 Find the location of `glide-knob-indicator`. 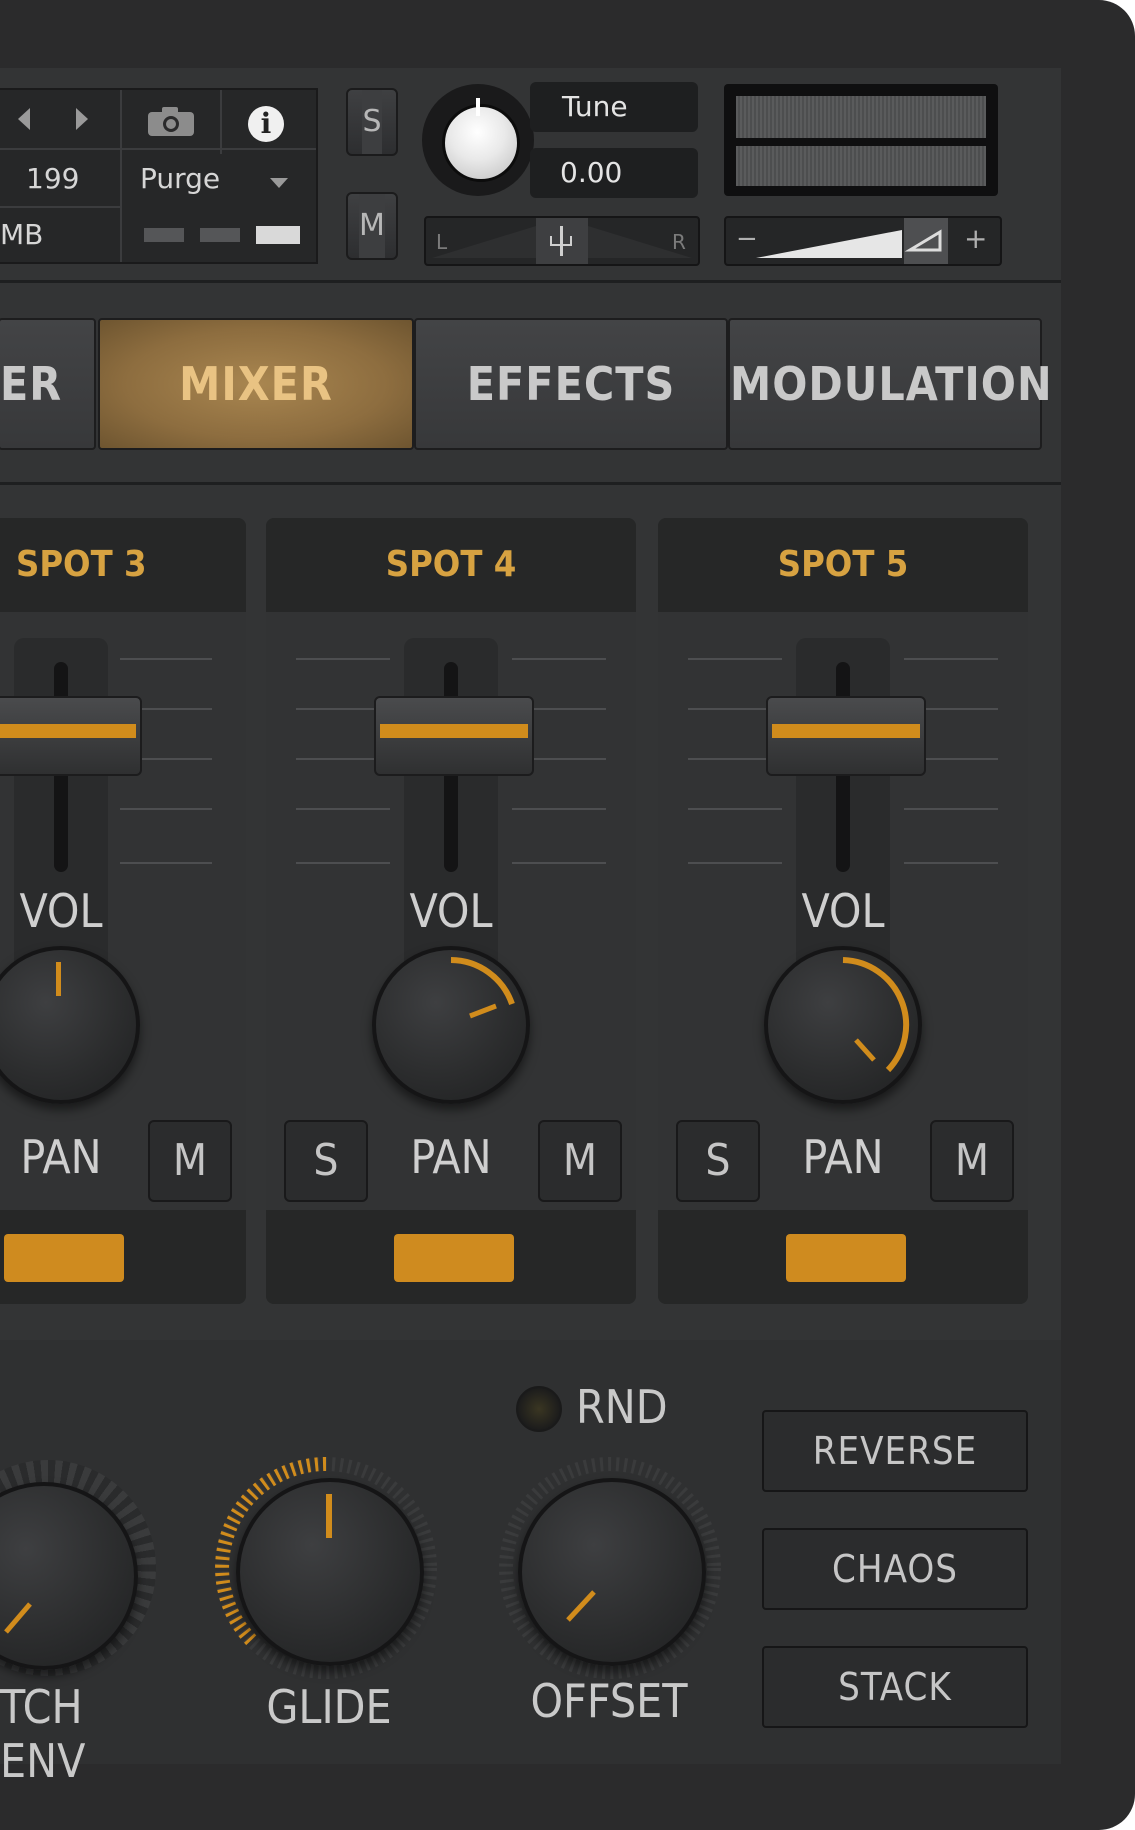

glide-knob-indicator is located at coordinates (329, 1516).